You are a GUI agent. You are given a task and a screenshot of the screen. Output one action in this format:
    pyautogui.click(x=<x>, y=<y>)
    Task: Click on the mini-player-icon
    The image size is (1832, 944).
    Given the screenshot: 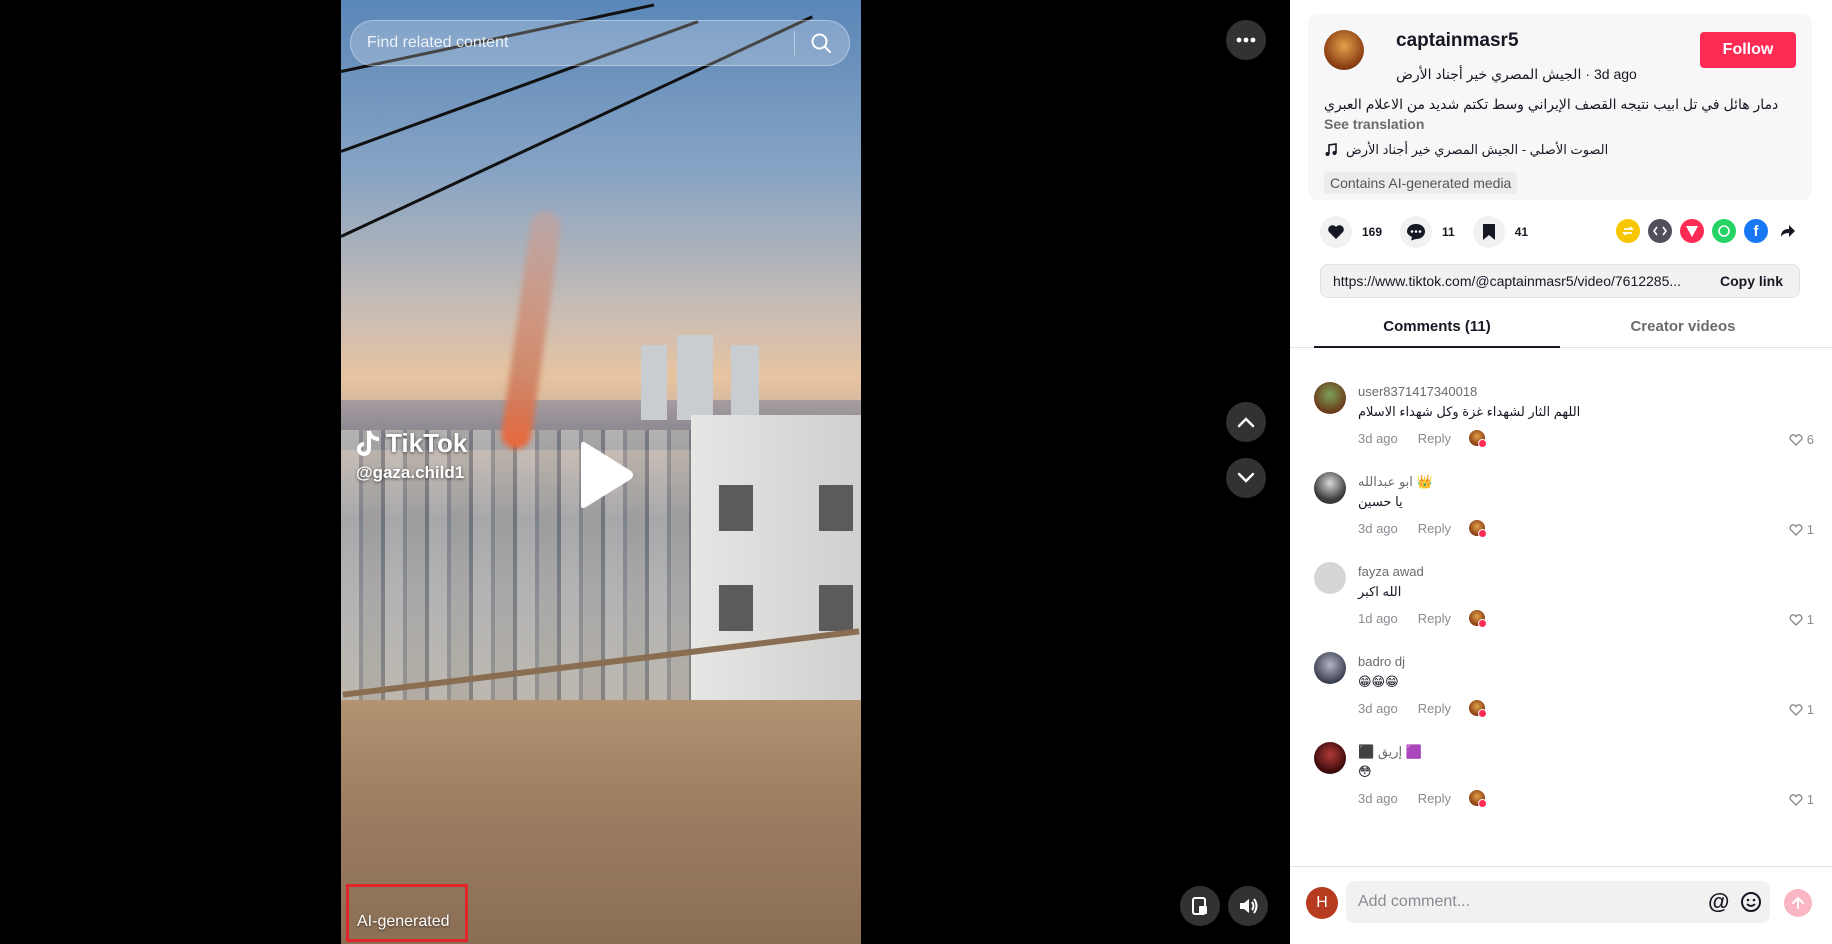 What is the action you would take?
    pyautogui.click(x=1199, y=906)
    